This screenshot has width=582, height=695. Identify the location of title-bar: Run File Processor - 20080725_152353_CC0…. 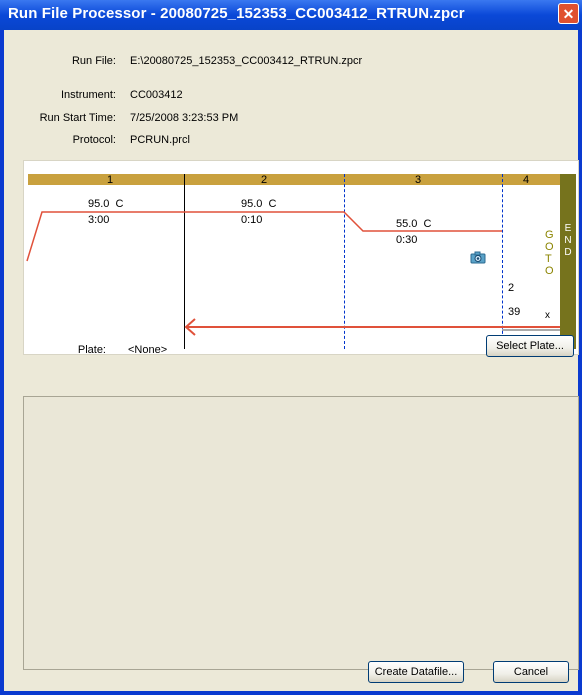
(291, 15).